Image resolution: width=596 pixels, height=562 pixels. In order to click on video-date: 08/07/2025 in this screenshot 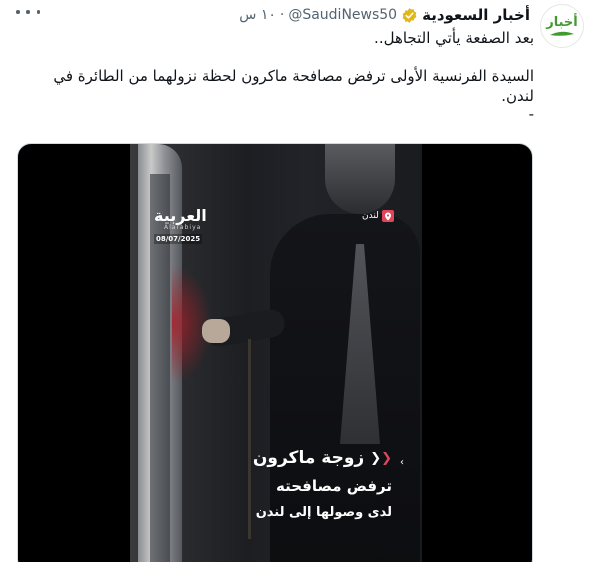, I will do `click(178, 239)`.